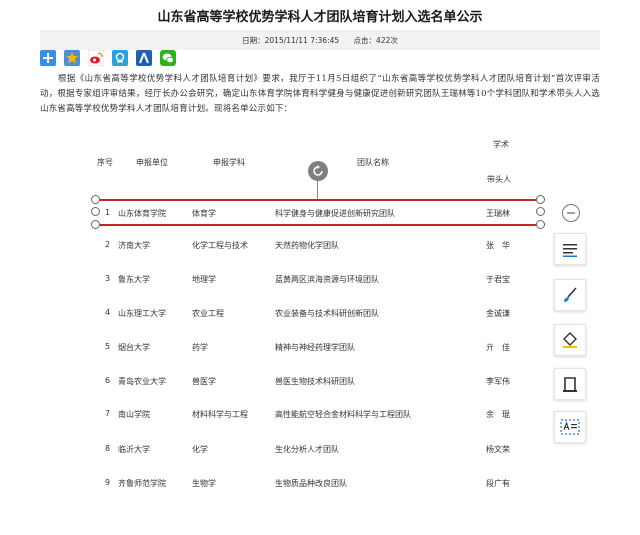 Image resolution: width=640 pixels, height=535 pixels. What do you see at coordinates (204, 279) in the screenshot?
I see `row-discipline: 地理学` at bounding box center [204, 279].